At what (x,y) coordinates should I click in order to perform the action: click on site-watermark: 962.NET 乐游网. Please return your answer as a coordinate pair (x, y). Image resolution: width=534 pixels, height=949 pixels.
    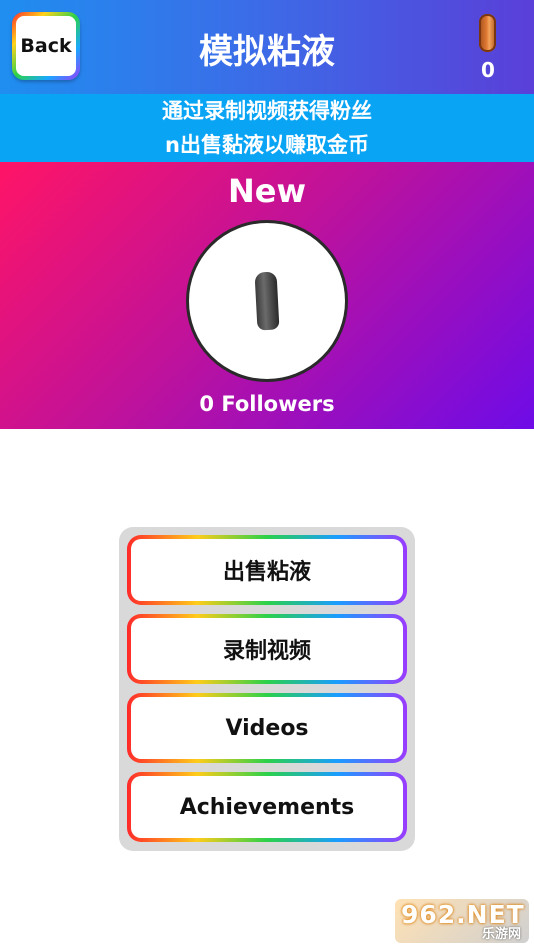
    Looking at the image, I should click on (462, 921).